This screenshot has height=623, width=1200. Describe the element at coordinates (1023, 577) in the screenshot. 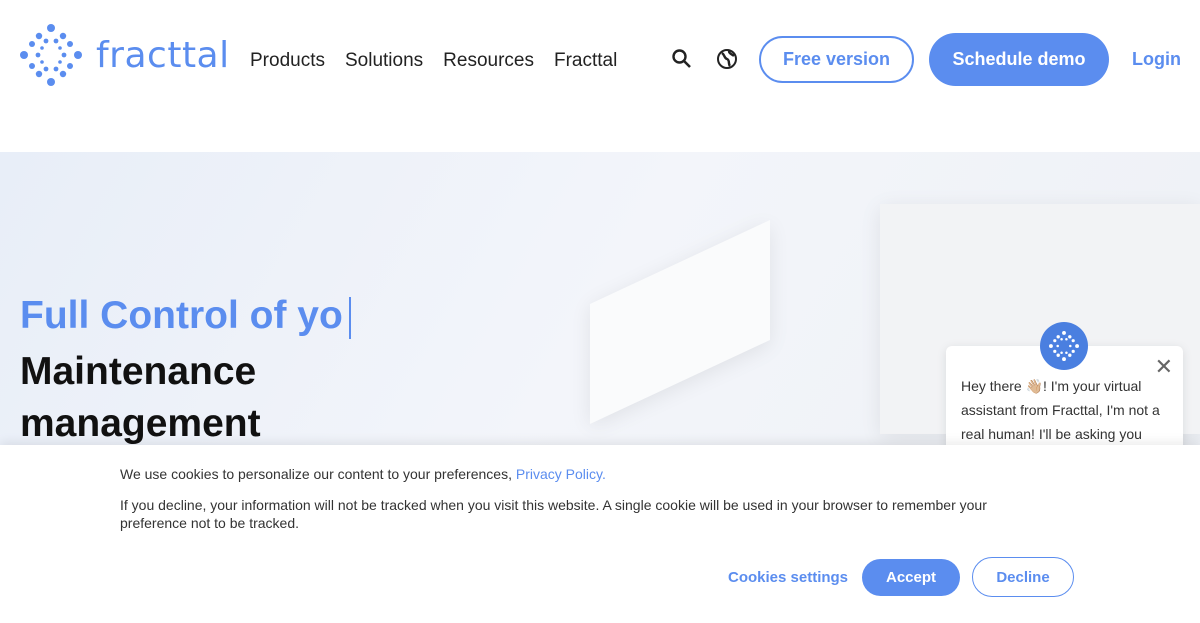

I see `decline-button: Decline` at that location.